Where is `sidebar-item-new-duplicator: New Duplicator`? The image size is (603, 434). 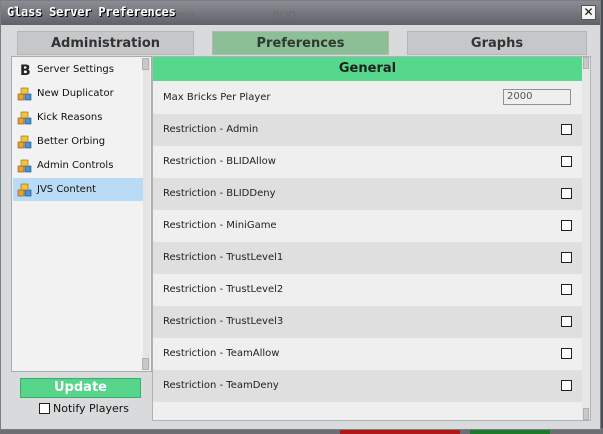
sidebar-item-new-duplicator: New Duplicator is located at coordinates (78, 93).